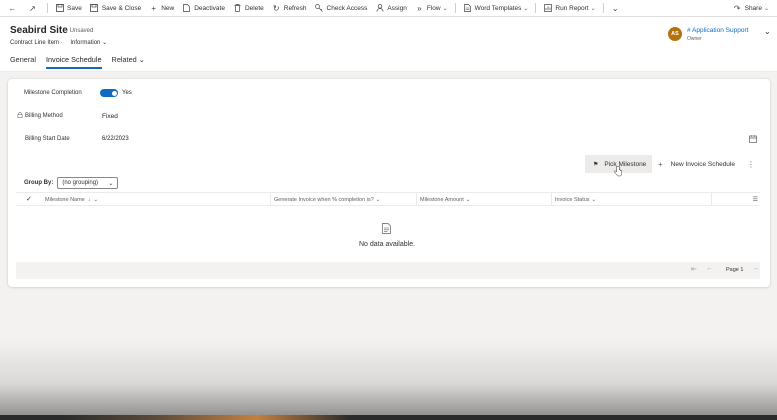 This screenshot has width=777, height=420. I want to click on first-page-icon: ⇤, so click(694, 269).